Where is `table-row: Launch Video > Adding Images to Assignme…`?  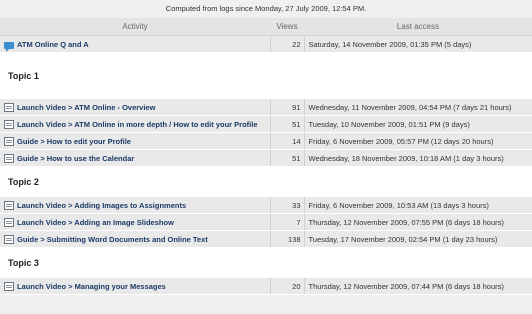 table-row: Launch Video > Adding Images to Assignme… is located at coordinates (266, 205).